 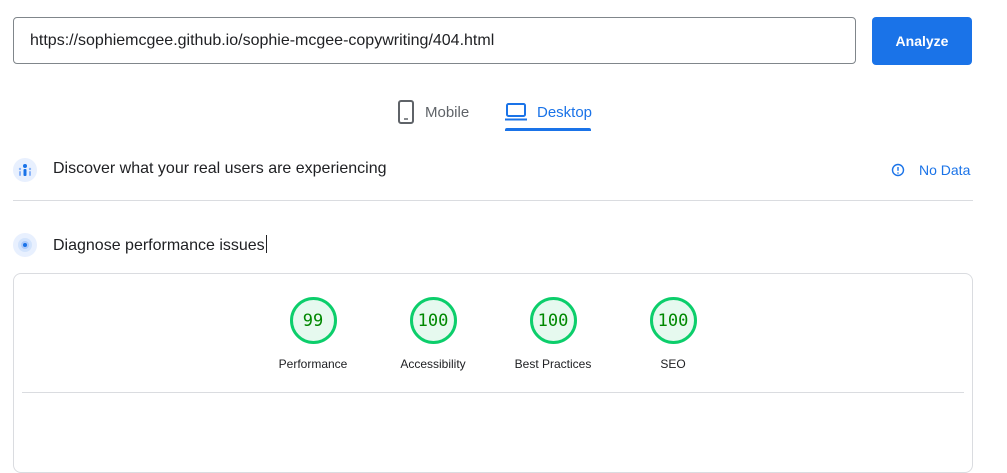 I want to click on seo-gauge: 100 SEO, so click(x=673, y=334).